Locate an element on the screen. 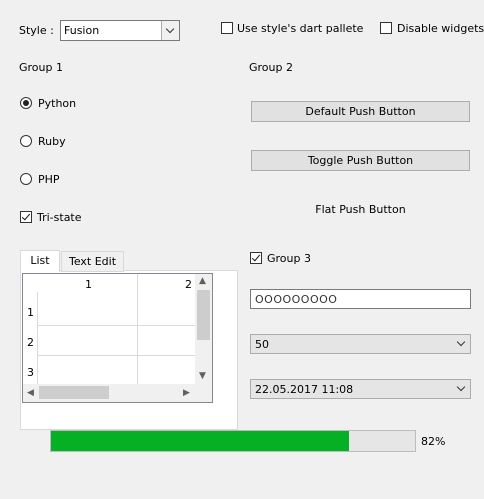  style-label: Style : is located at coordinates (36, 30).